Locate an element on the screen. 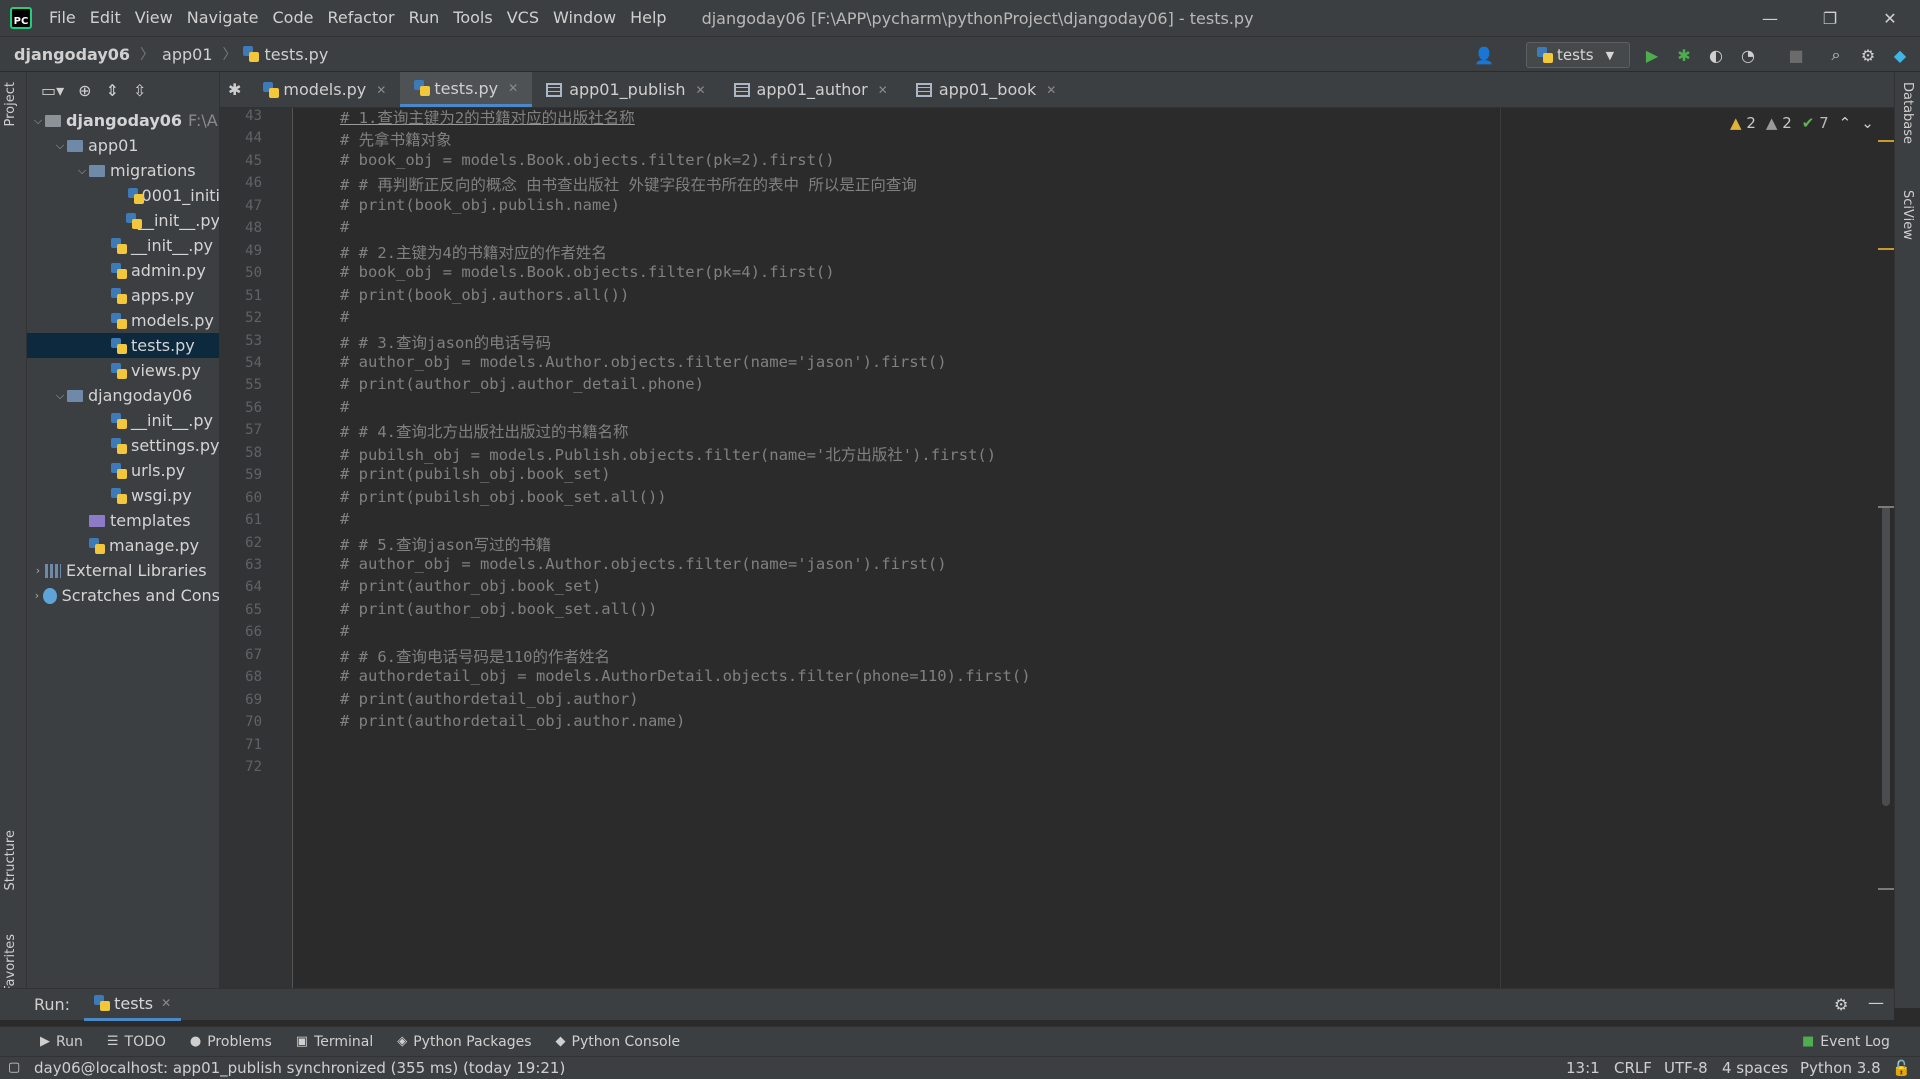  jetbrains-toolbox-icon: ◆ is located at coordinates (1900, 55).